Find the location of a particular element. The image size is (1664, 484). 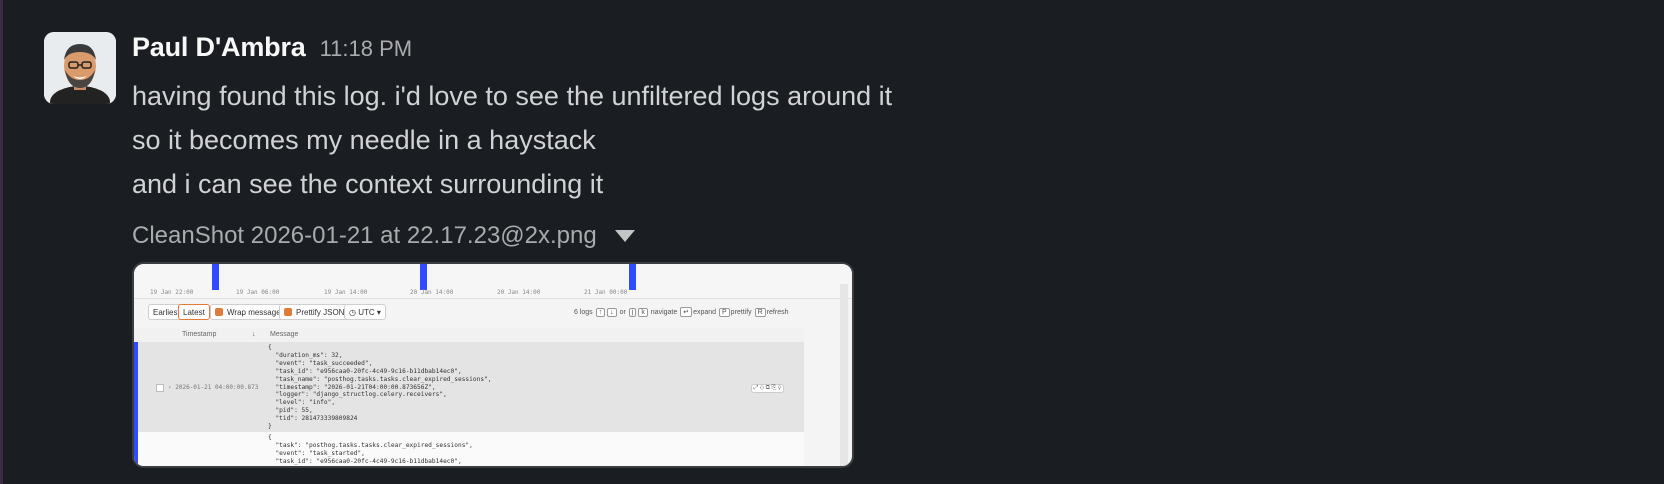

col-message: Message is located at coordinates (284, 334).